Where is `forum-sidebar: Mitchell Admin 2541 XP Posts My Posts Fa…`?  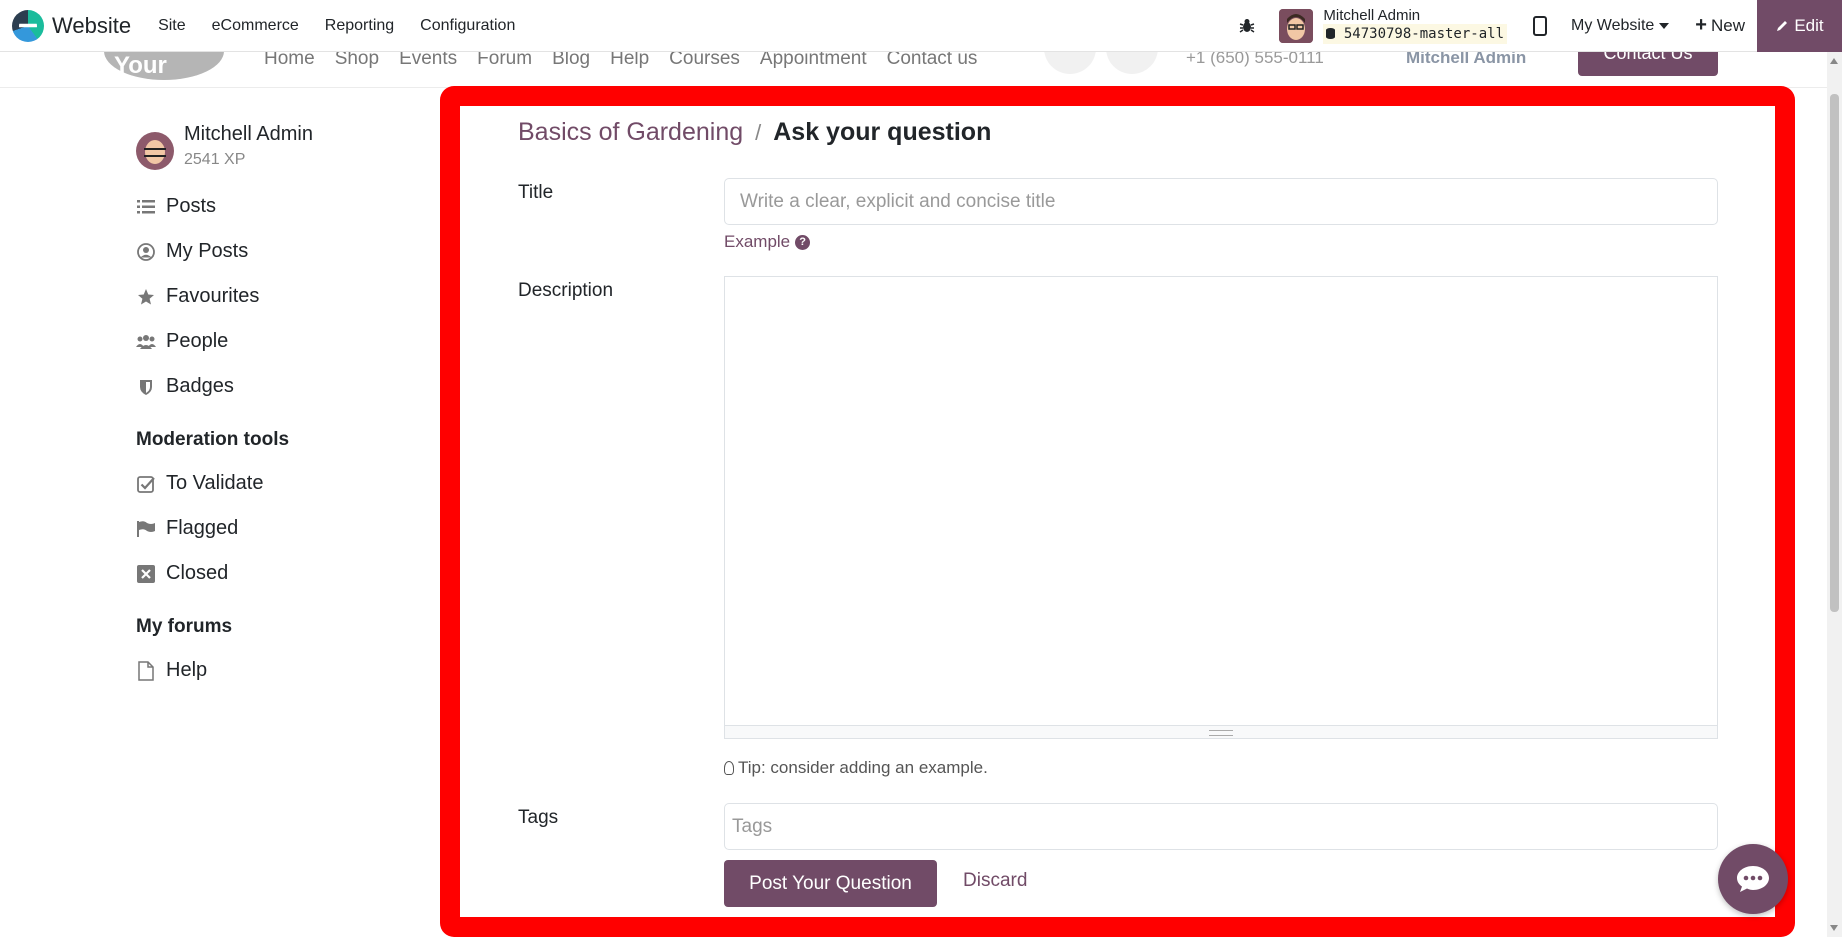
forum-sidebar: Mitchell Admin 2541 XP Posts My Posts Fa… is located at coordinates (276, 406).